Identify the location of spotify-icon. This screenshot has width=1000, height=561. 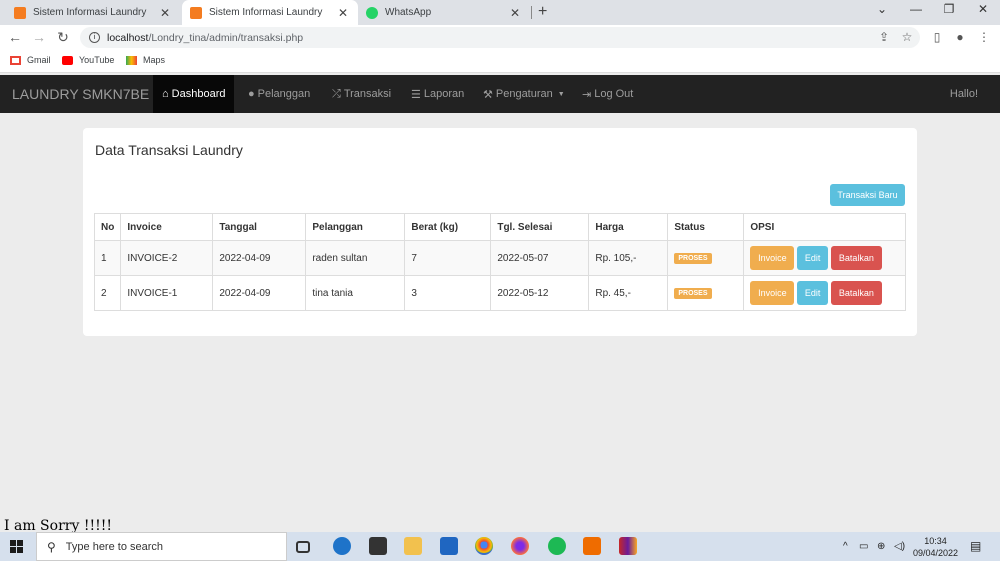
(557, 546).